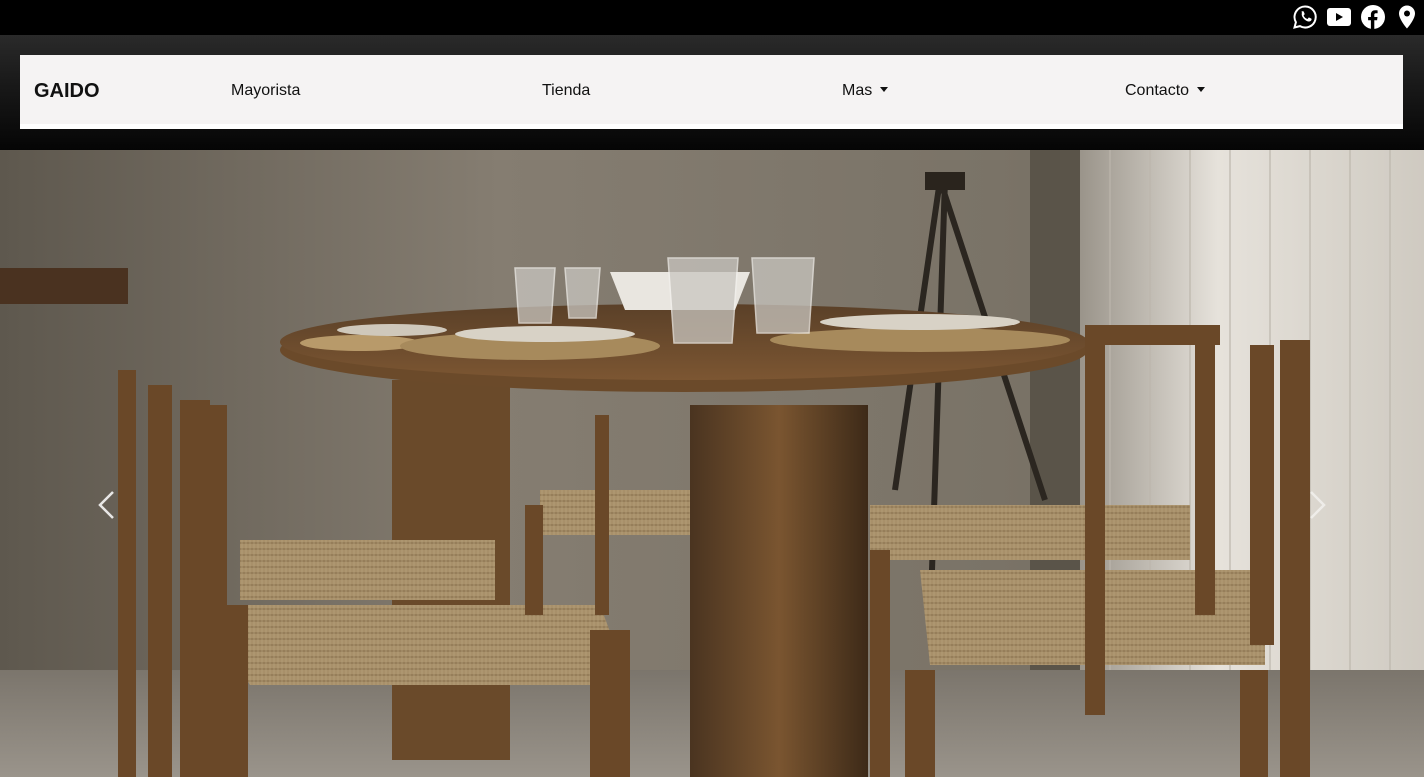 Image resolution: width=1424 pixels, height=777 pixels. What do you see at coordinates (711, 92) in the screenshot?
I see `main-navbar: GAIDO Mayorista Tienda Mas Contacto` at bounding box center [711, 92].